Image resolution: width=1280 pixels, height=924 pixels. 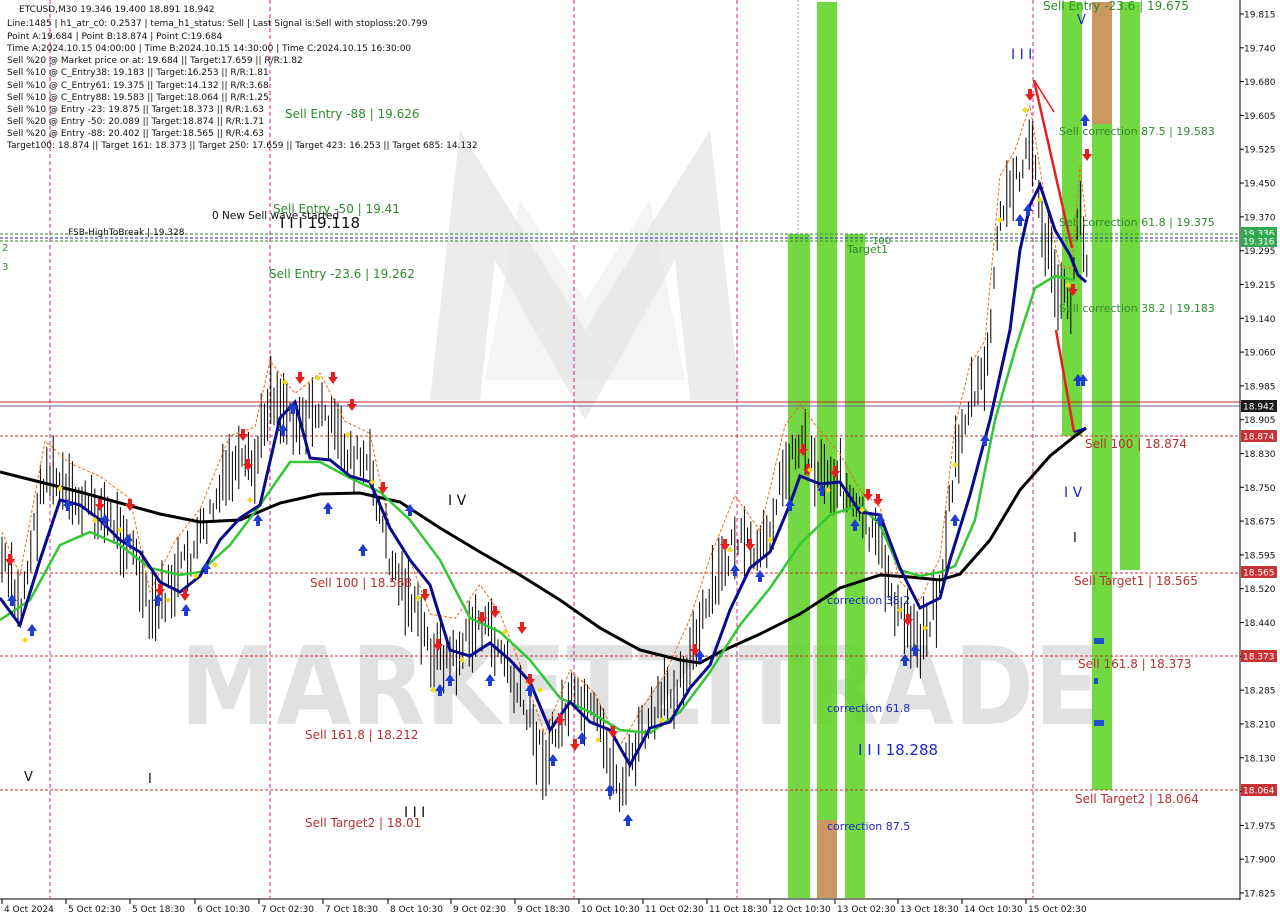 I want to click on price-box-label: 18.565, so click(x=1259, y=574).